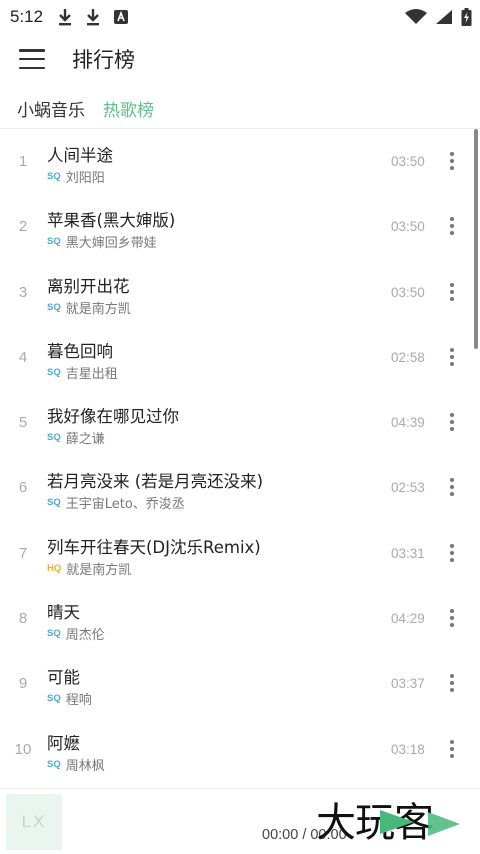  Describe the element at coordinates (408, 553) in the screenshot. I see `song-duration: 03:31` at that location.